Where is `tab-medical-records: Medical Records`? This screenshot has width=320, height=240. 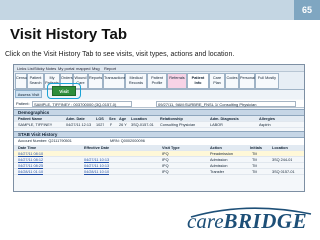 tab-medical-records: Medical Records is located at coordinates (136, 81).